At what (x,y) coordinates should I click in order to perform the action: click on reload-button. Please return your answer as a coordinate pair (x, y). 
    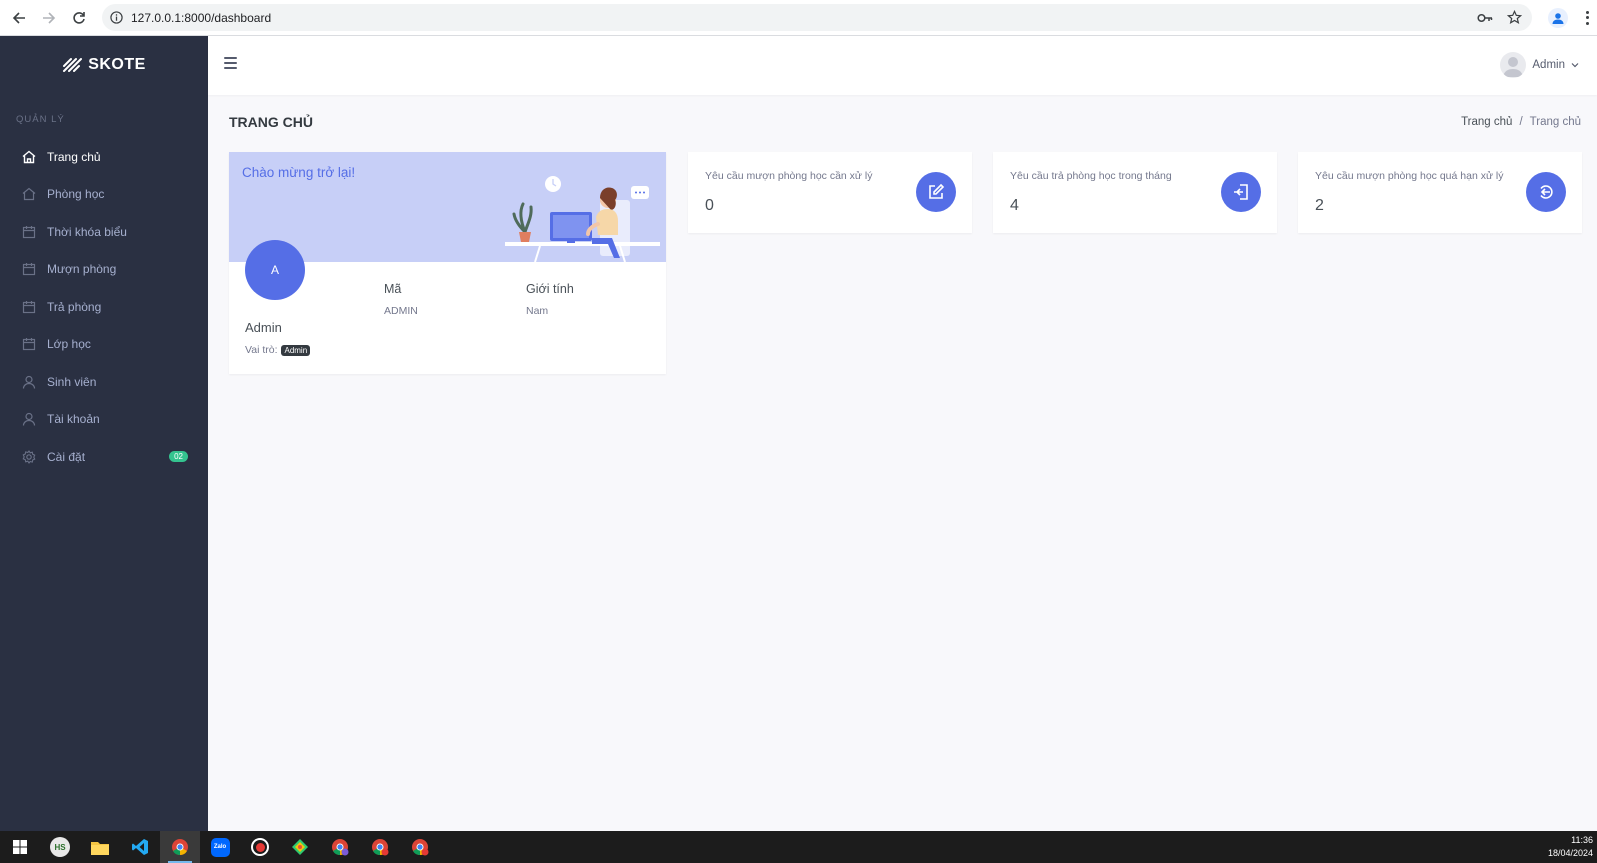
    Looking at the image, I should click on (79, 18).